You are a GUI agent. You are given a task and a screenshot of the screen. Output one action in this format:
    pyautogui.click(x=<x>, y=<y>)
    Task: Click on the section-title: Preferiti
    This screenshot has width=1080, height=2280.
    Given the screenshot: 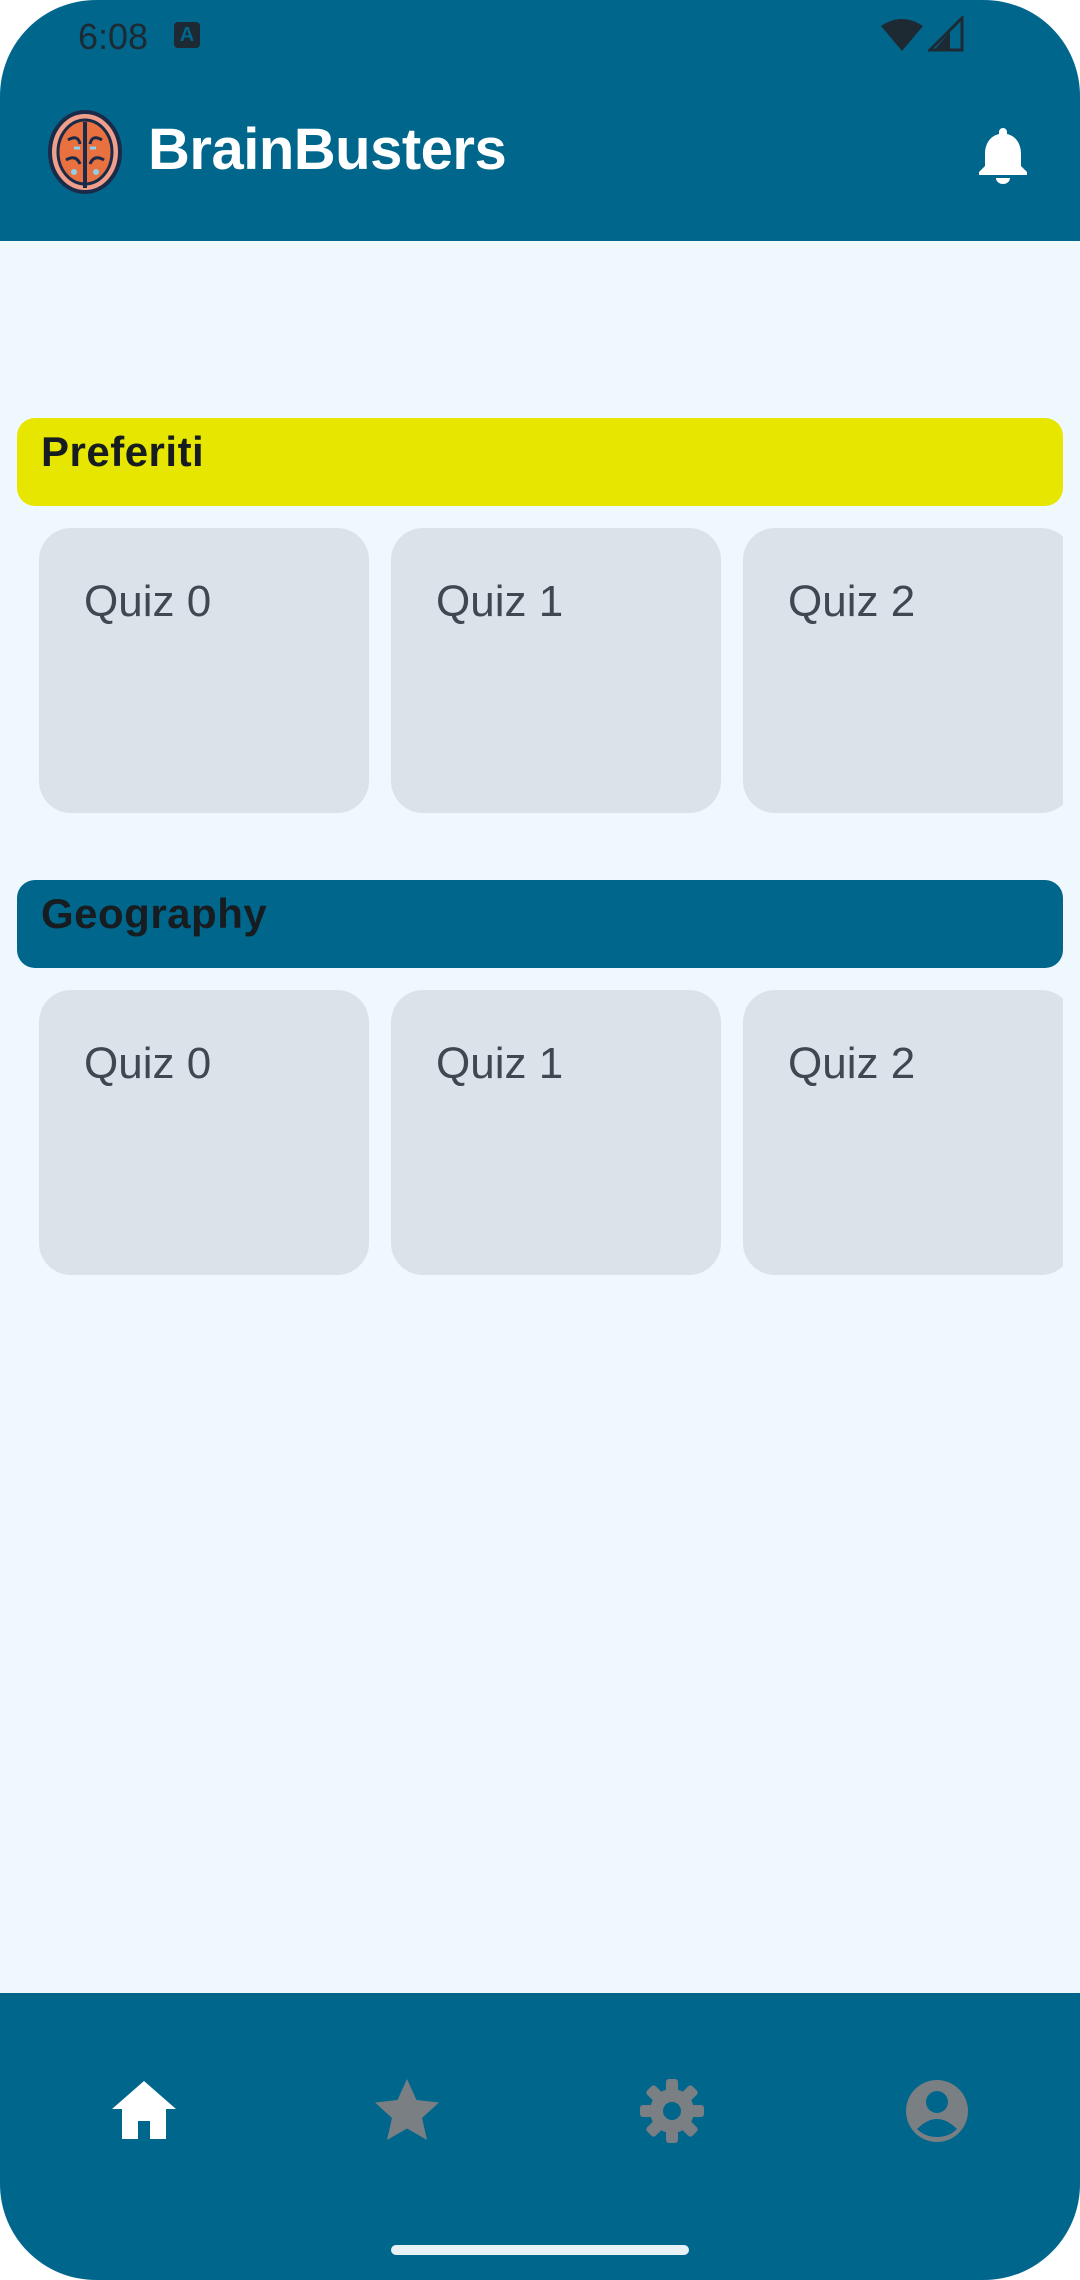 What is the action you would take?
    pyautogui.click(x=123, y=451)
    